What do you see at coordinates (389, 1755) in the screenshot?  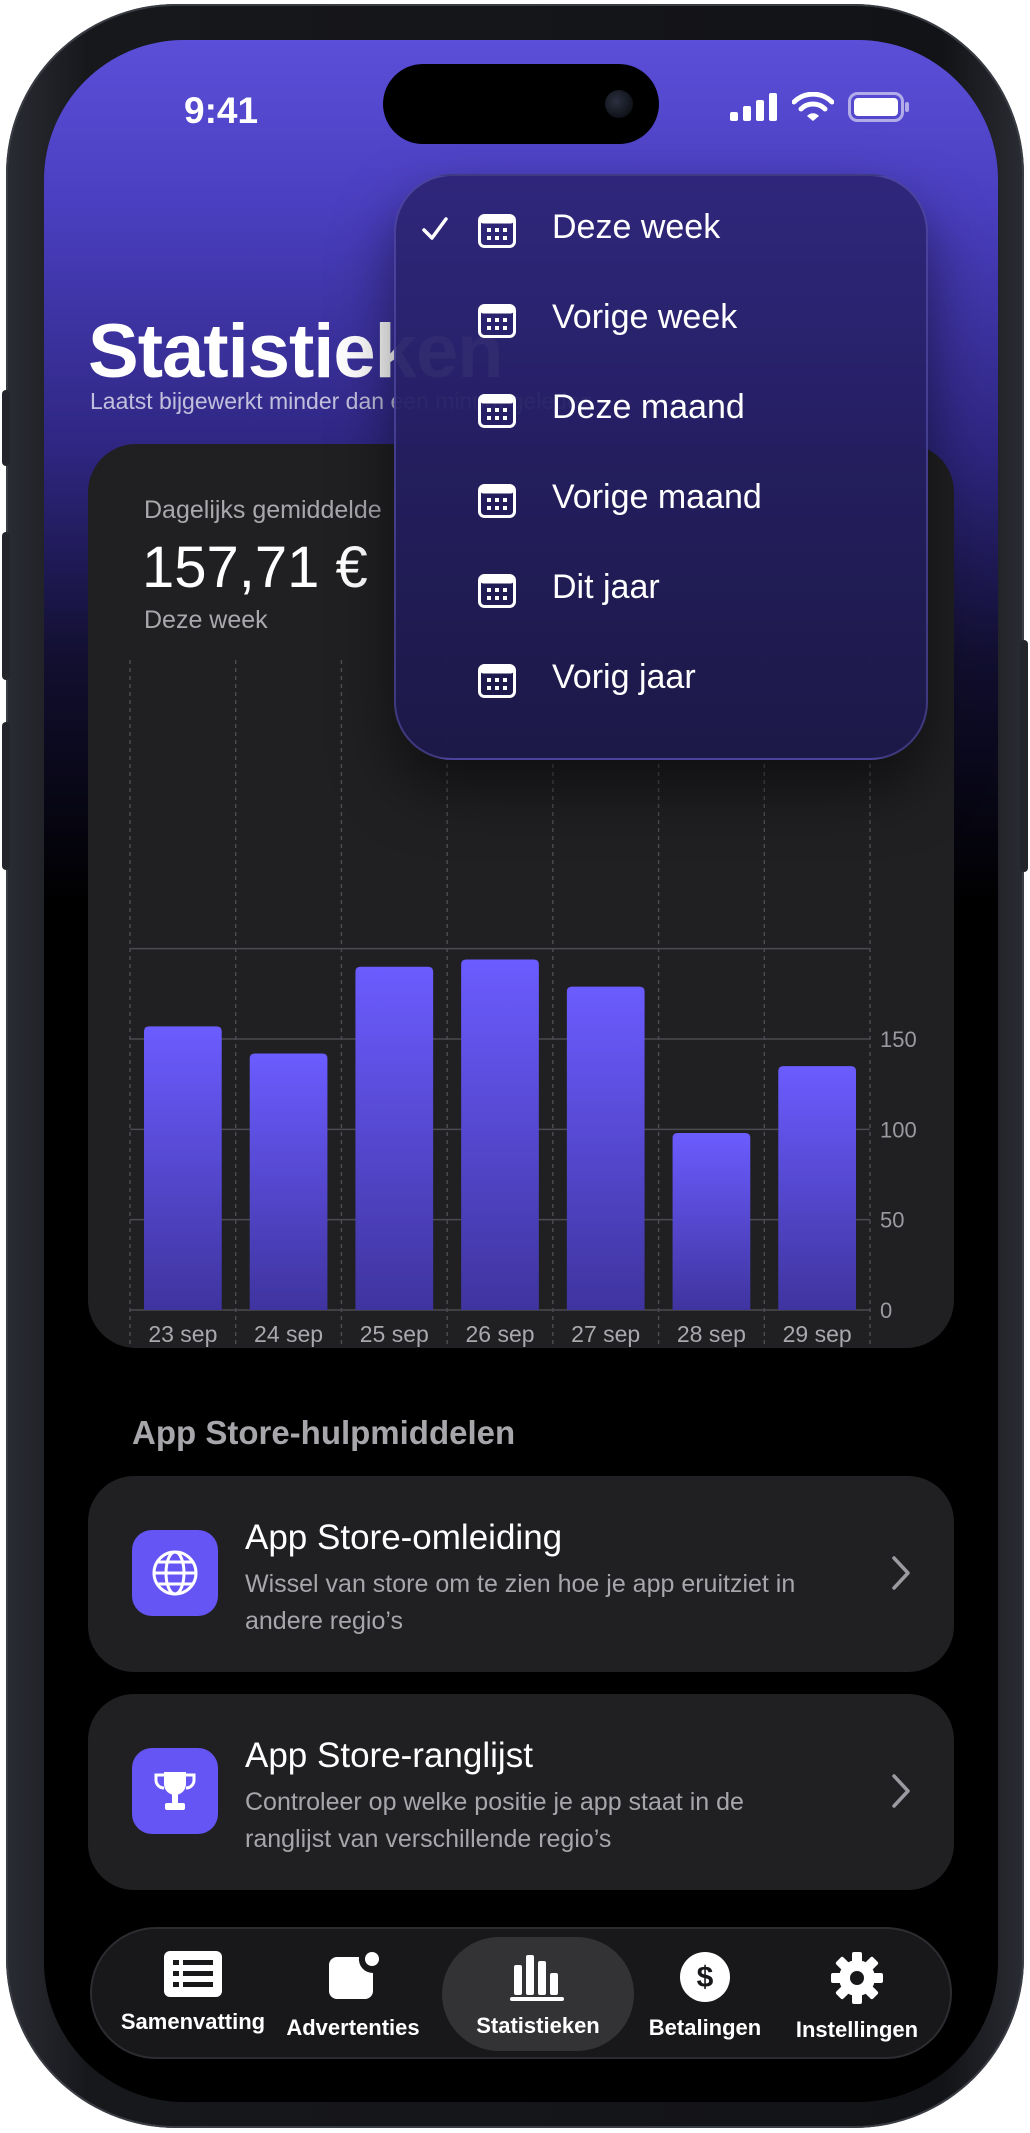 I see `tool-title: App Store-ranglijst` at bounding box center [389, 1755].